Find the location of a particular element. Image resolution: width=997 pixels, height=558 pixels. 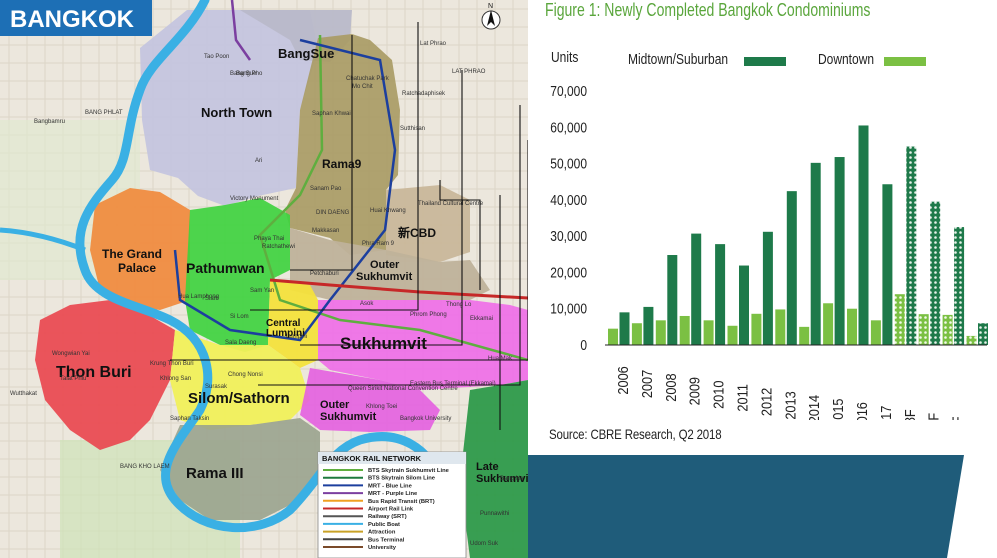

label-new-cbd: 新CBD is located at coordinates (417, 232).